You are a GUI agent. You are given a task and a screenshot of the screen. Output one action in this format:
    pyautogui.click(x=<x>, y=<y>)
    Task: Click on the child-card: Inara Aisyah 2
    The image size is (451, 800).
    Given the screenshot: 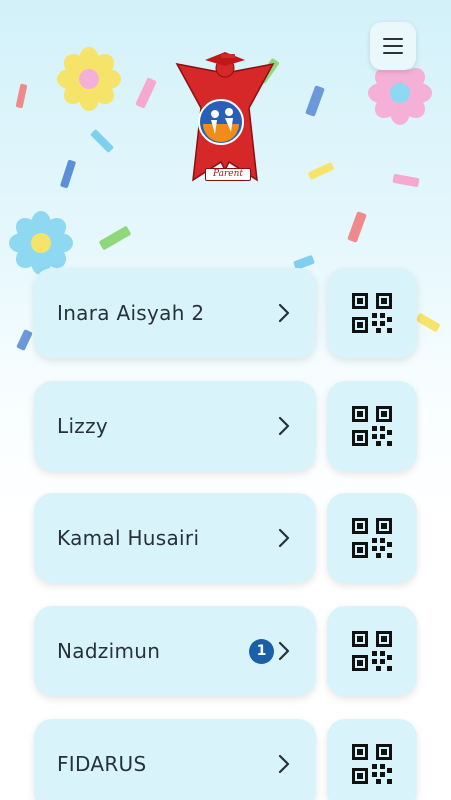 What is the action you would take?
    pyautogui.click(x=175, y=313)
    